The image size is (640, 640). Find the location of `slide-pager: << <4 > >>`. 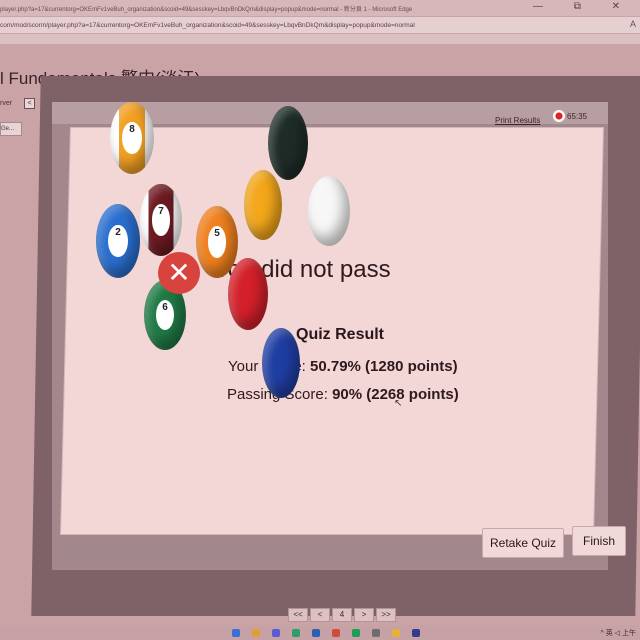

slide-pager: << <4 > >> is located at coordinates (343, 615).